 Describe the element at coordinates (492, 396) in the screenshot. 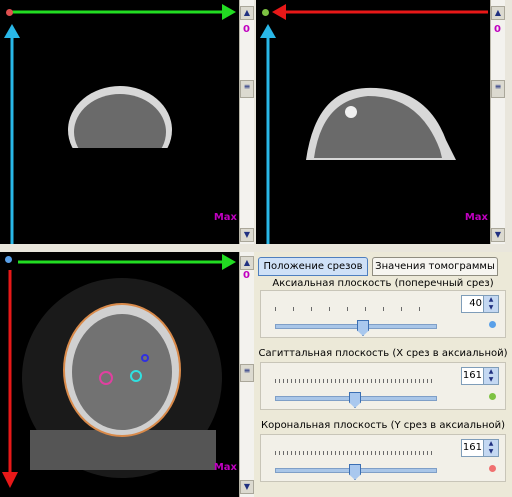

I see `sagittal-color-dot` at that location.